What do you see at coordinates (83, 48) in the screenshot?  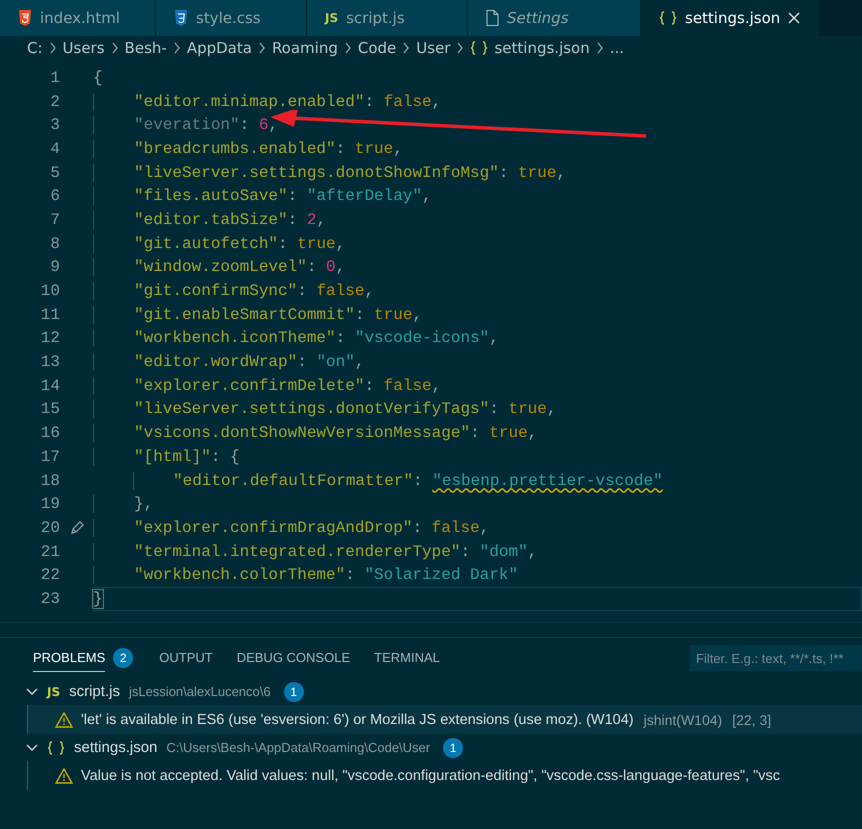 I see `breadcrumb: Users` at bounding box center [83, 48].